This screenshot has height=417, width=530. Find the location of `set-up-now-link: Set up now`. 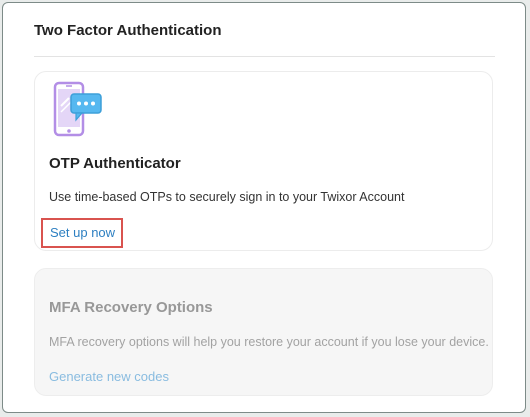

set-up-now-link: Set up now is located at coordinates (82, 233).